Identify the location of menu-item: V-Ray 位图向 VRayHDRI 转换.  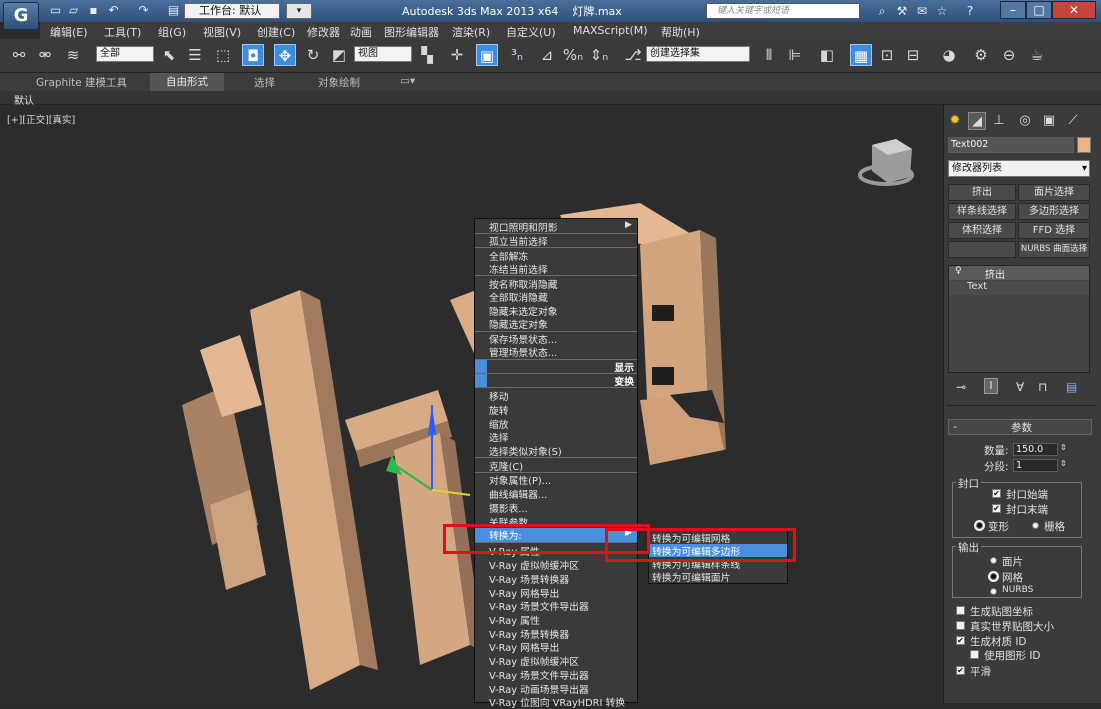
(557, 702).